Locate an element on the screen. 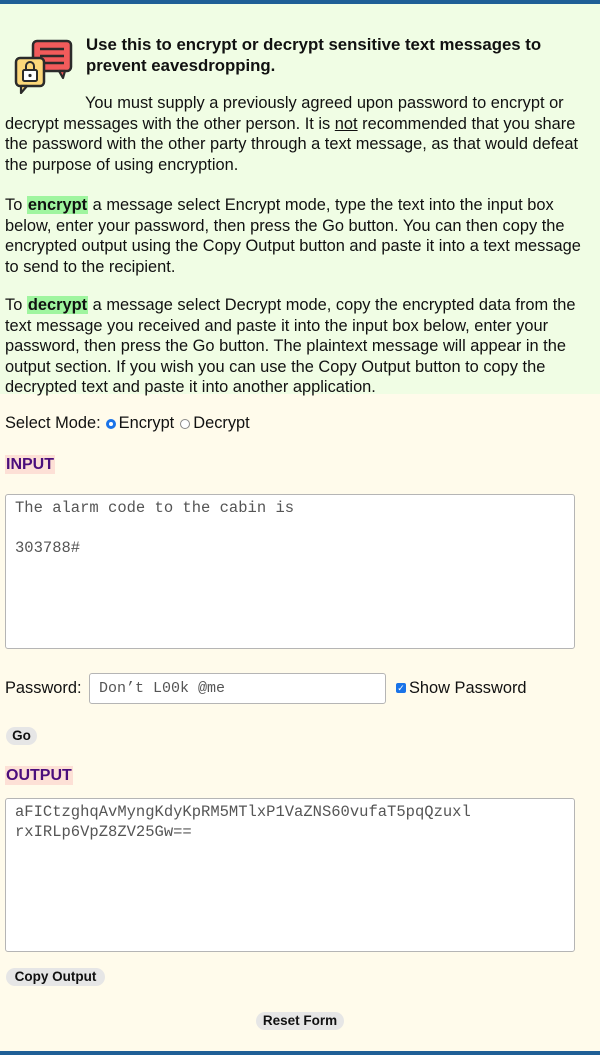 The height and width of the screenshot is (1055, 600). password-label: Password: is located at coordinates (43, 688).